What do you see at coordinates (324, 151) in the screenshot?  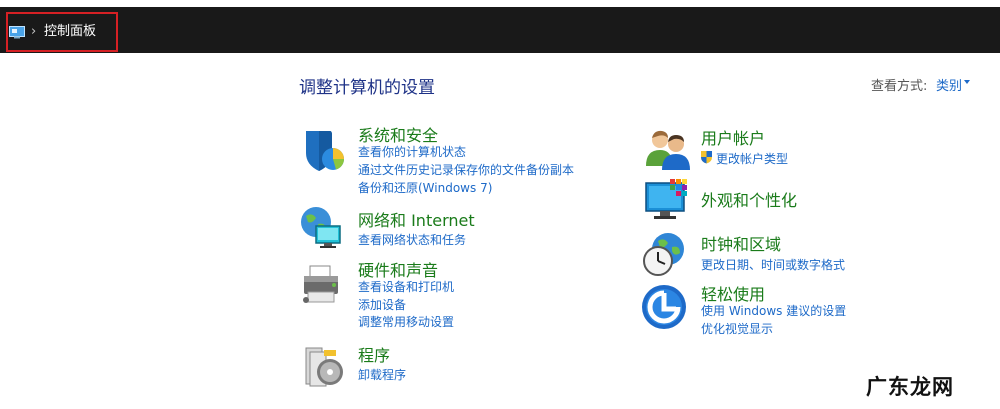 I see `shield-icon` at bounding box center [324, 151].